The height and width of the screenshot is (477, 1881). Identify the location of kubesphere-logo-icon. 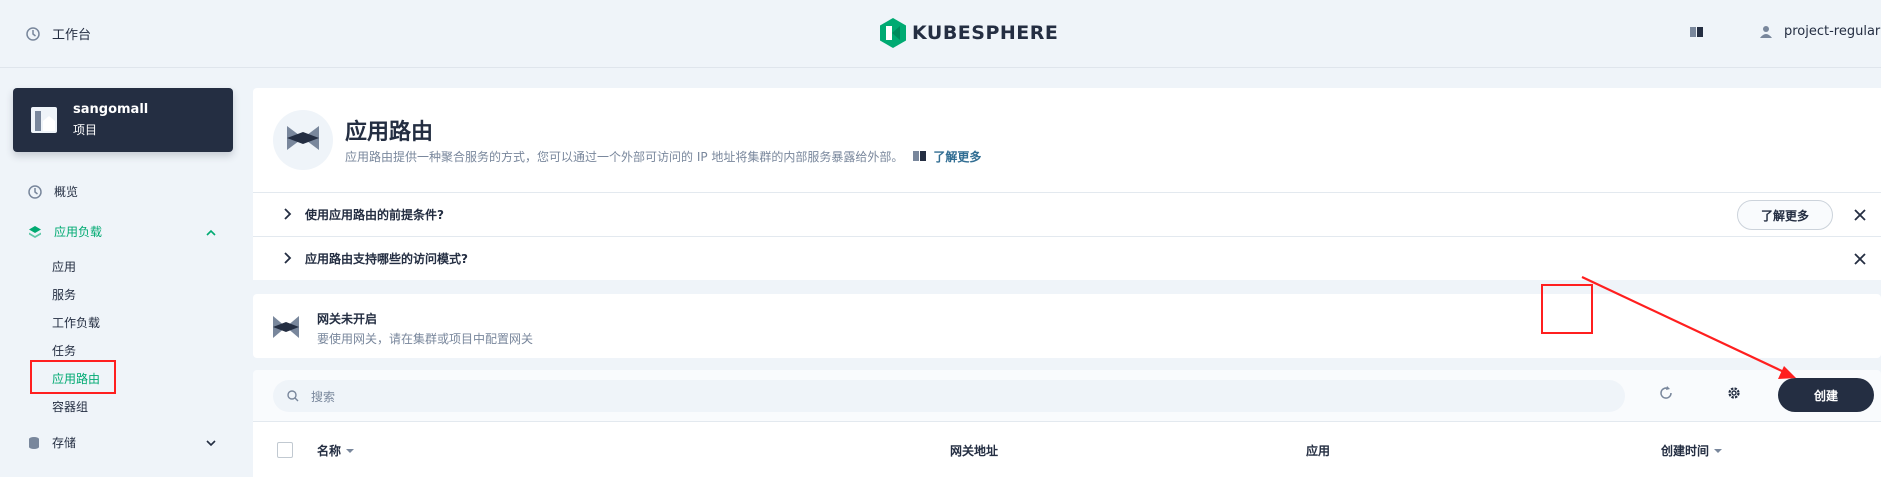
(893, 33).